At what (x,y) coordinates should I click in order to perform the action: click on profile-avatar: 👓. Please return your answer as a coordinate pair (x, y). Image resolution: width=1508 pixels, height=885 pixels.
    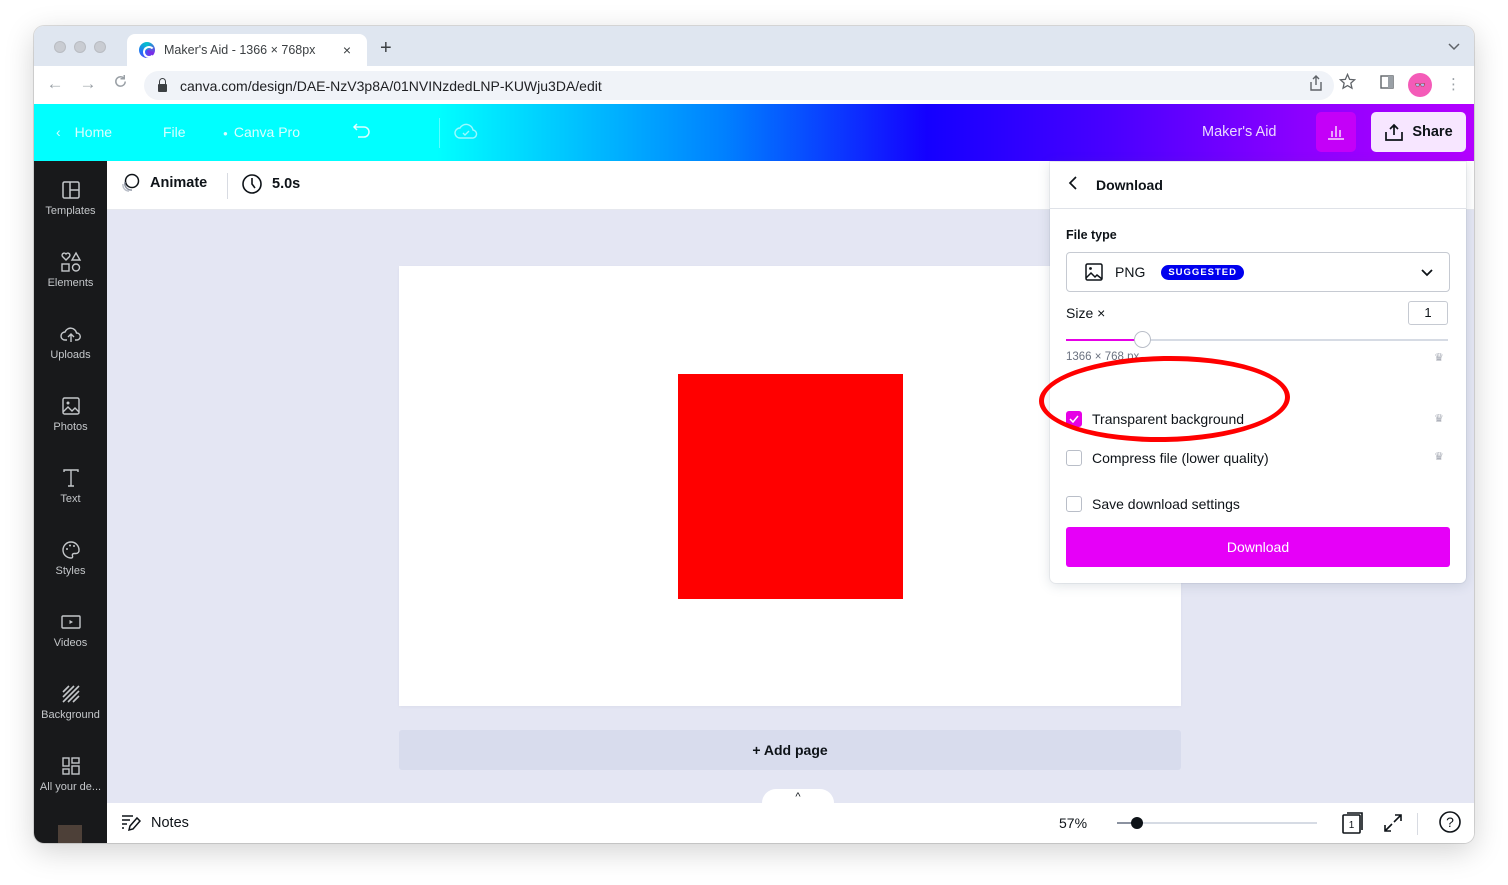
    Looking at the image, I should click on (1420, 85).